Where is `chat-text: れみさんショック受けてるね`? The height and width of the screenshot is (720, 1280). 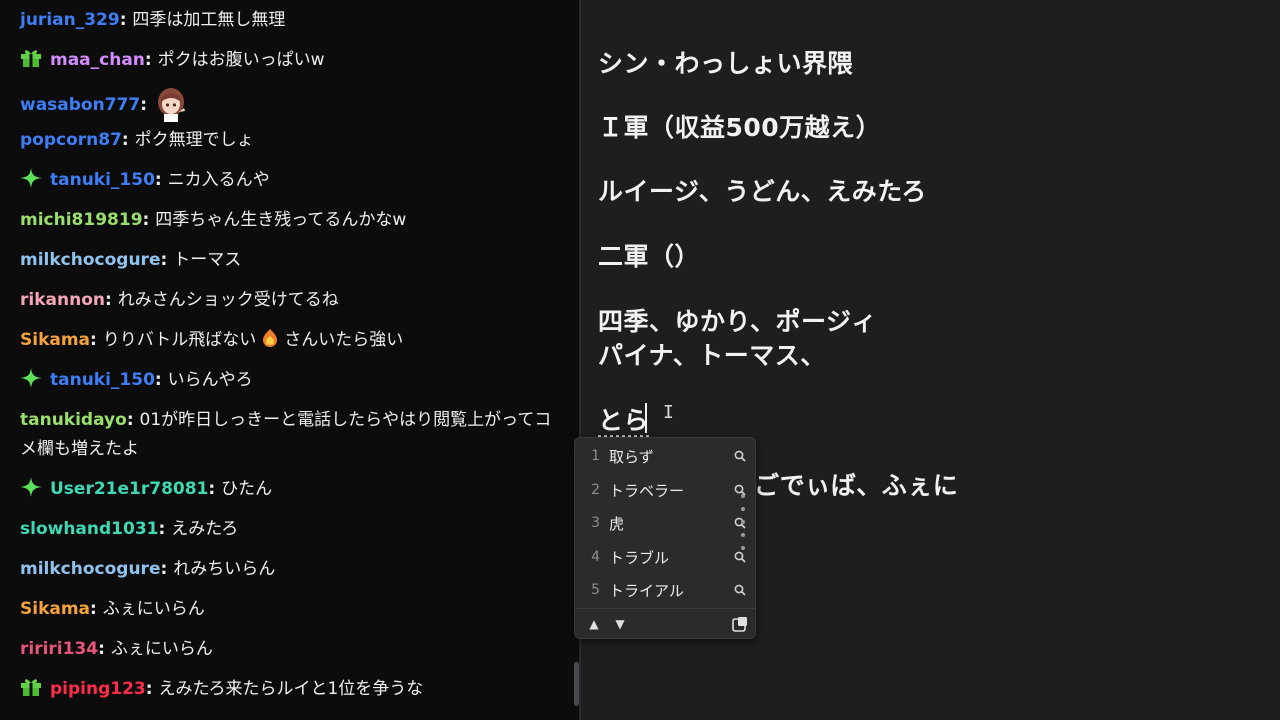
chat-text: れみさんショック受けてるね is located at coordinates (228, 300).